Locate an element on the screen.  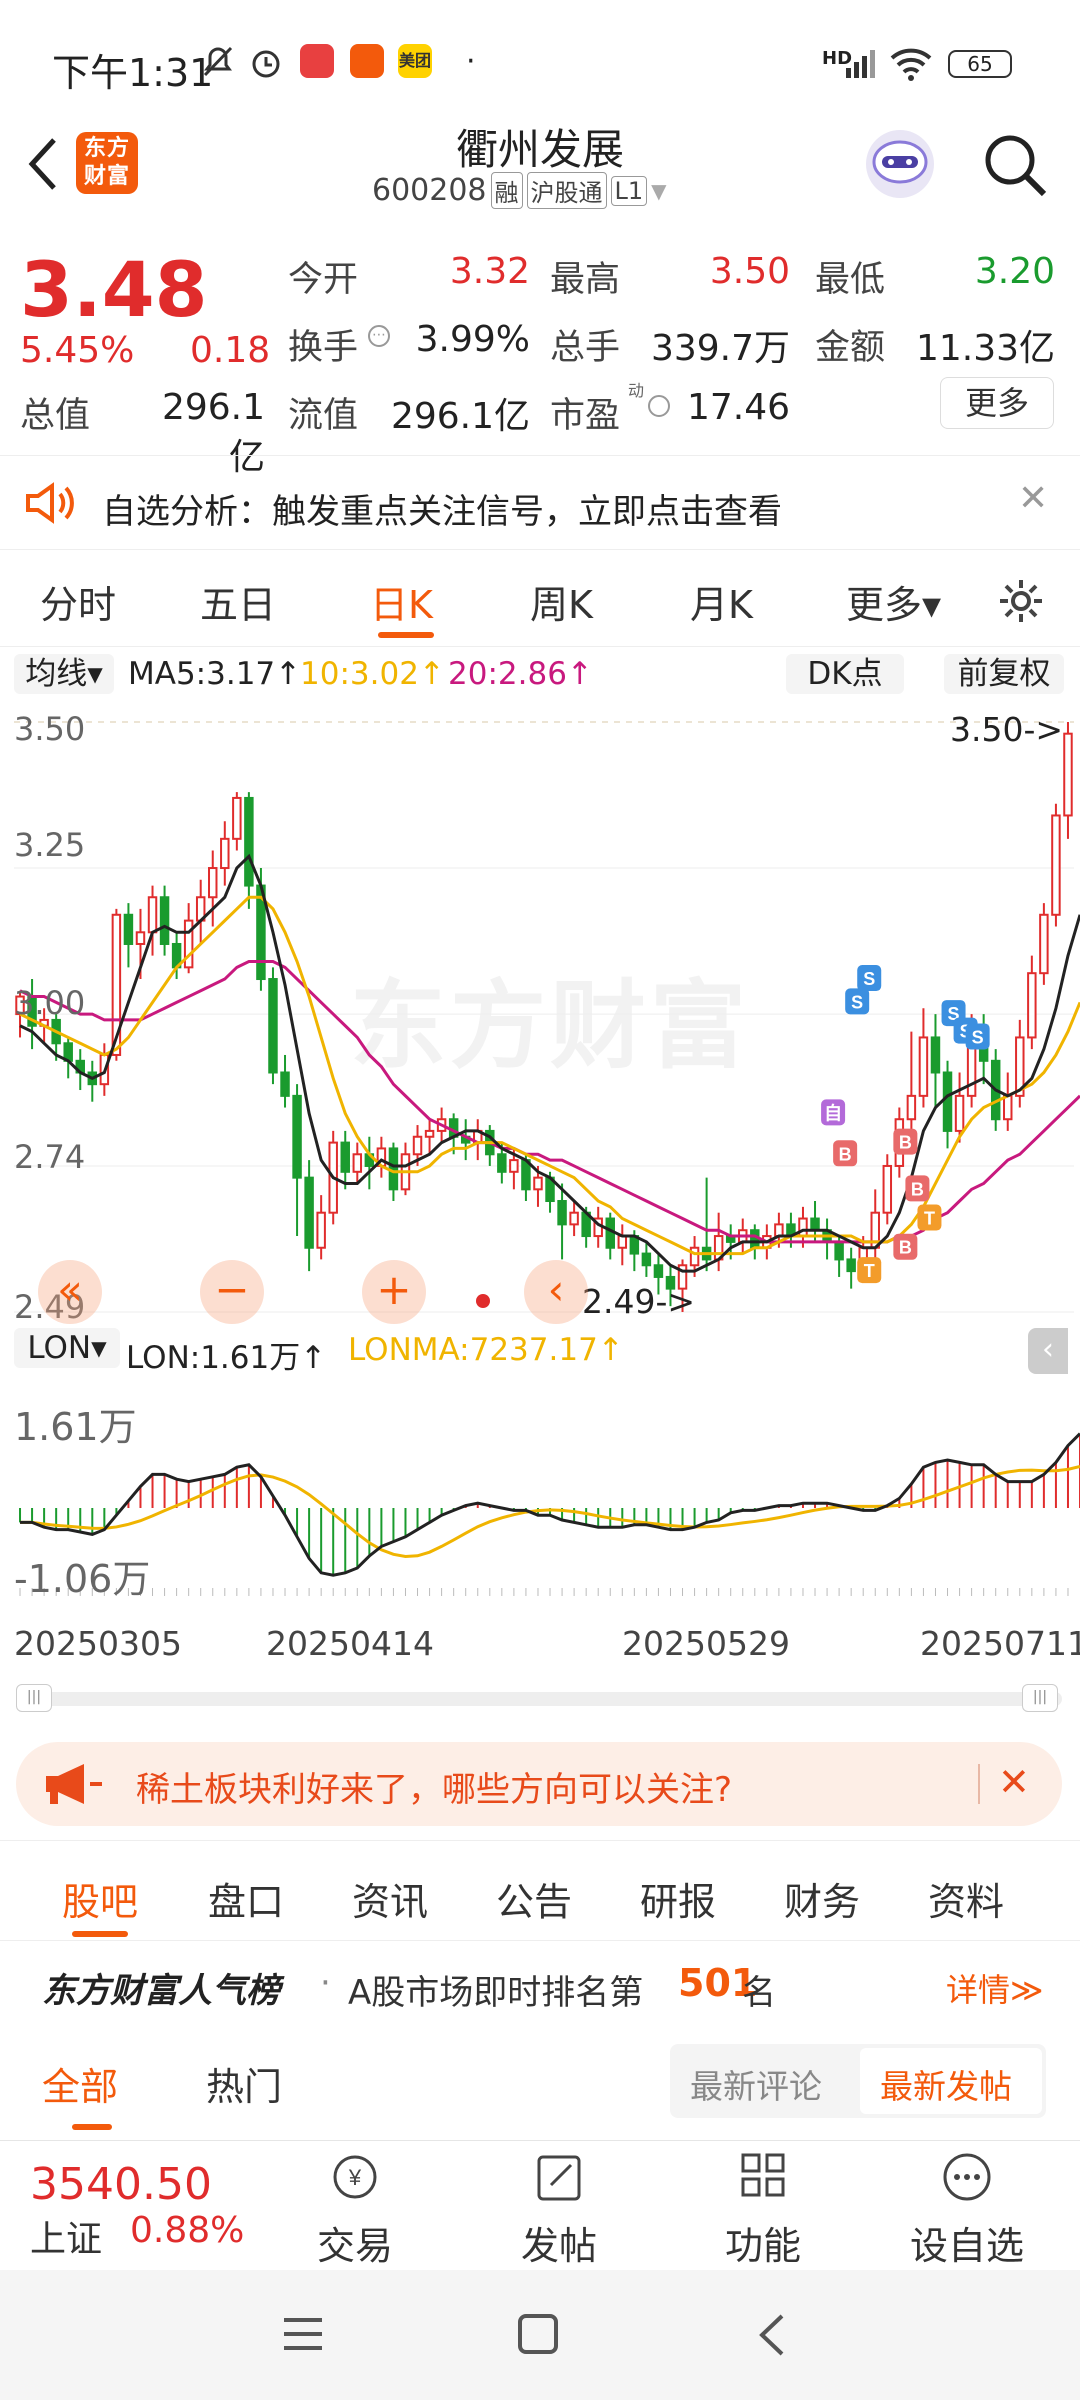
home-icon is located at coordinates (538, 2334).